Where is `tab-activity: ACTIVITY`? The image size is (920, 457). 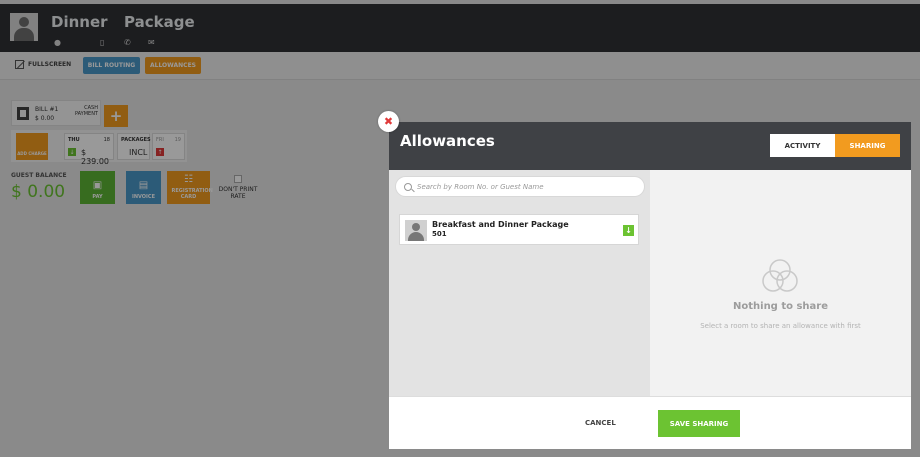 tab-activity: ACTIVITY is located at coordinates (802, 145).